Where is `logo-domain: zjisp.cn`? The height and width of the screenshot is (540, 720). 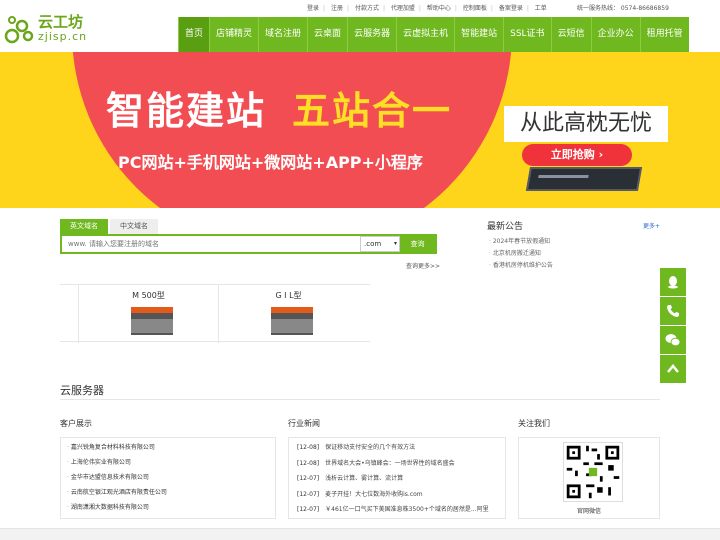
logo-domain: zjisp.cn is located at coordinates (63, 36).